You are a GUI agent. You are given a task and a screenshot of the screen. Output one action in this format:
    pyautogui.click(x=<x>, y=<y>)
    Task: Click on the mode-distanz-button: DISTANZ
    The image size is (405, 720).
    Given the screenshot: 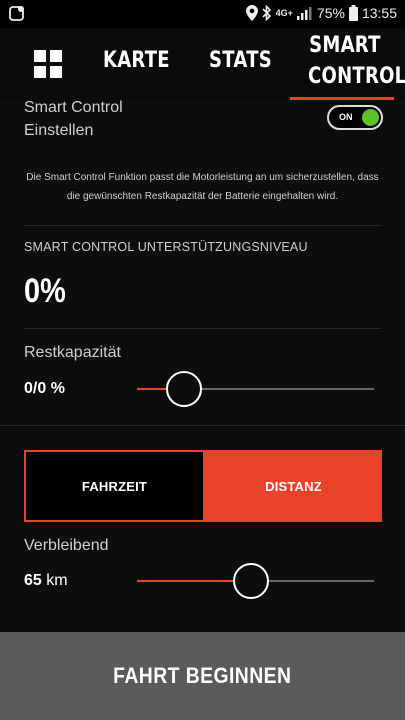 What is the action you would take?
    pyautogui.click(x=293, y=486)
    